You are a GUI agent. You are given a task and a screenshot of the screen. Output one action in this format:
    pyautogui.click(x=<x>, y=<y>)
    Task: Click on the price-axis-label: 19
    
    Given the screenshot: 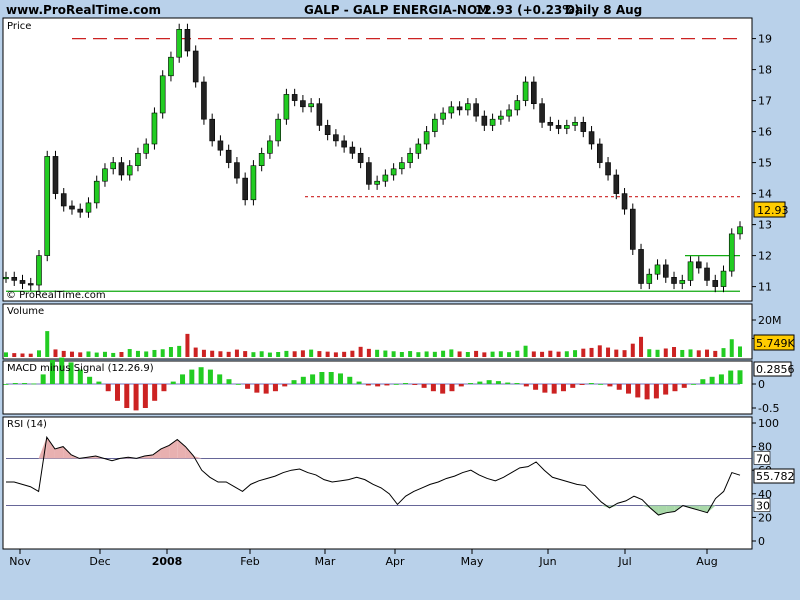 What is the action you would take?
    pyautogui.click(x=765, y=39)
    